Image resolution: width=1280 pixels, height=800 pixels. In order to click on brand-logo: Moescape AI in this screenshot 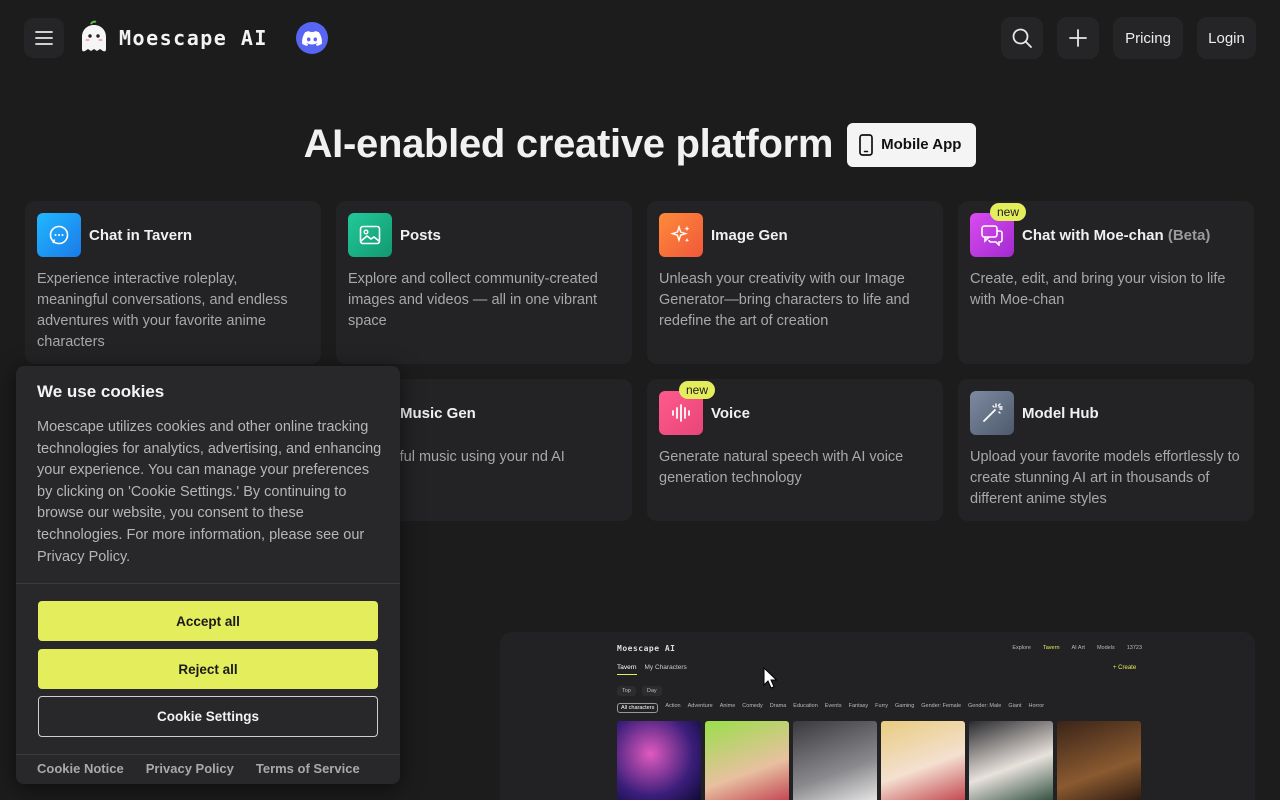, I will do `click(172, 38)`.